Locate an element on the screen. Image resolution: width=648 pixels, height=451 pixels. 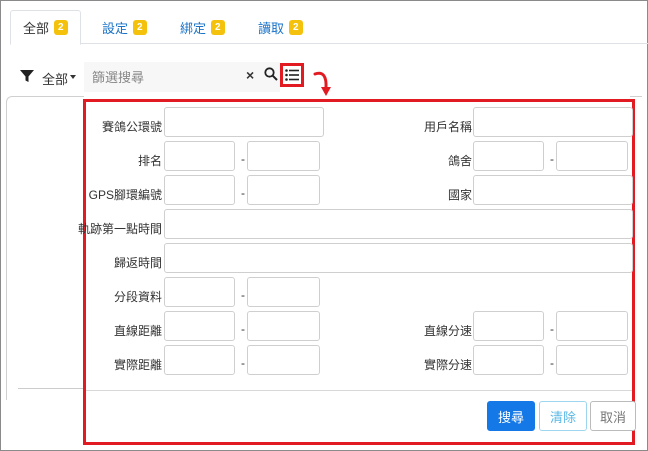
chevron-down-icon is located at coordinates (73, 77).